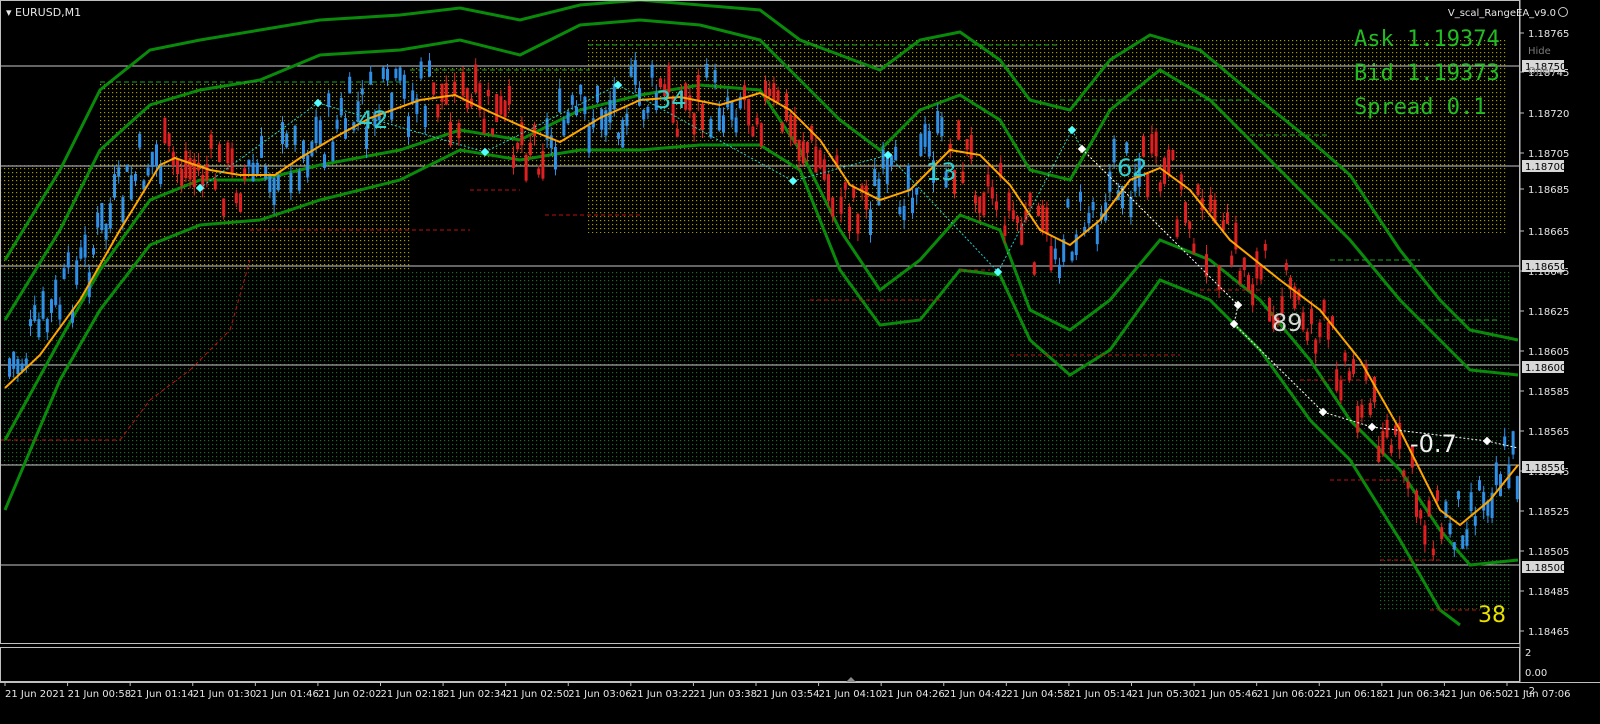 The image size is (1600, 724). What do you see at coordinates (913, 694) in the screenshot?
I see `time-tick: 21 Jun 04:26` at bounding box center [913, 694].